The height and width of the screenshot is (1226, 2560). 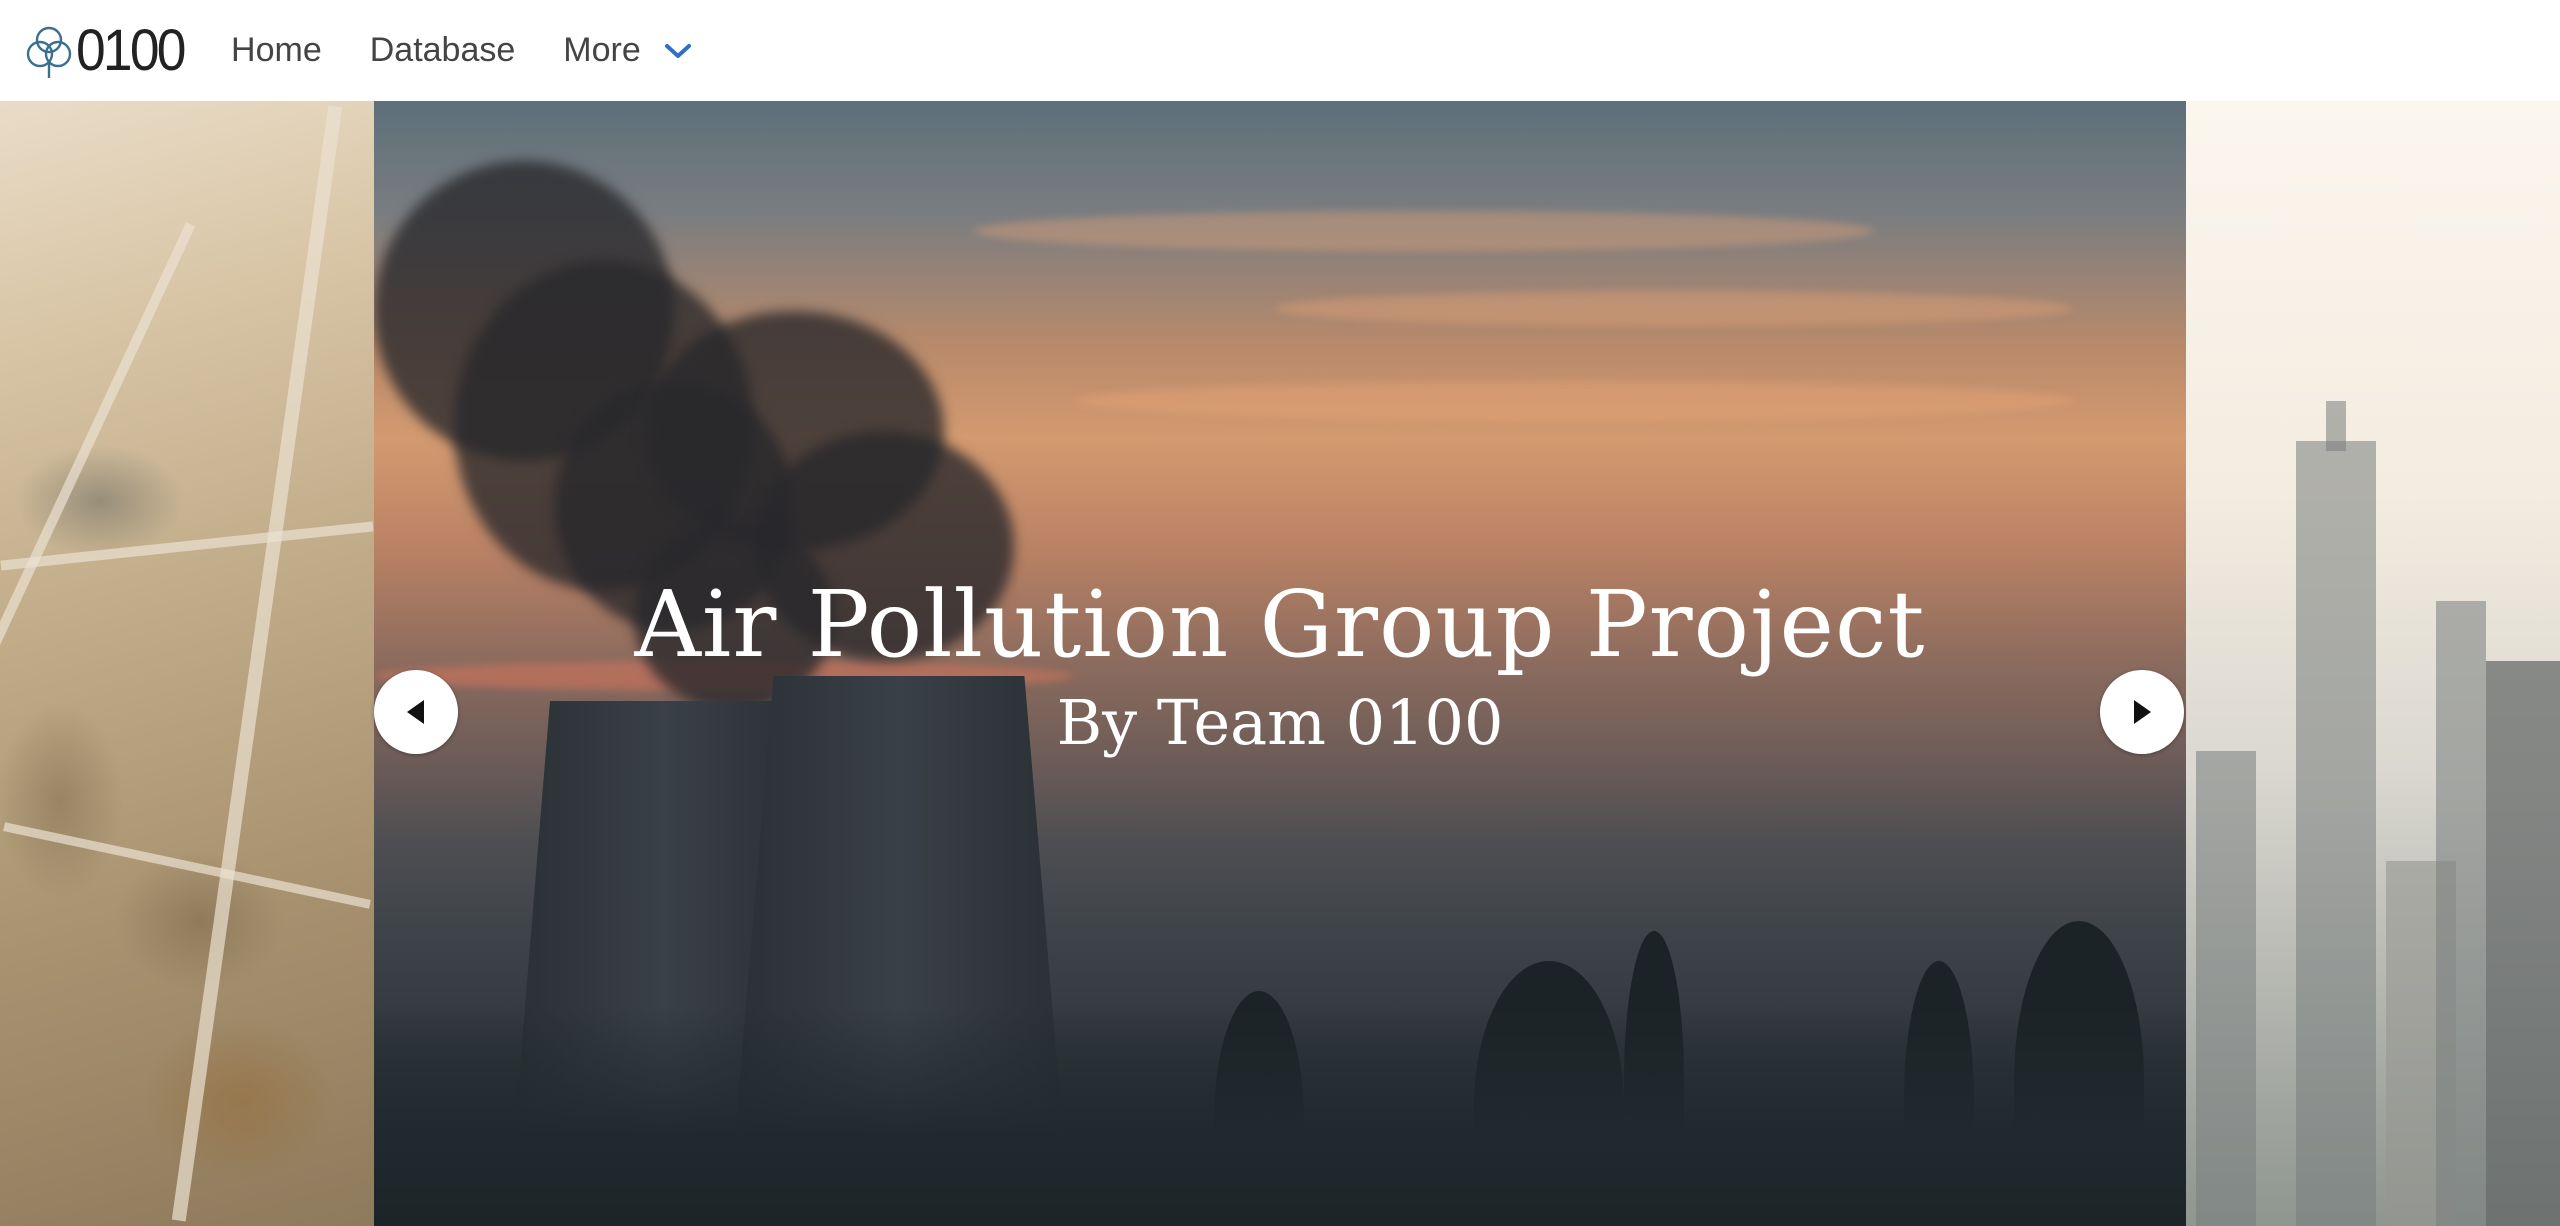 I want to click on nav-links: Home Database More, so click(x=462, y=50).